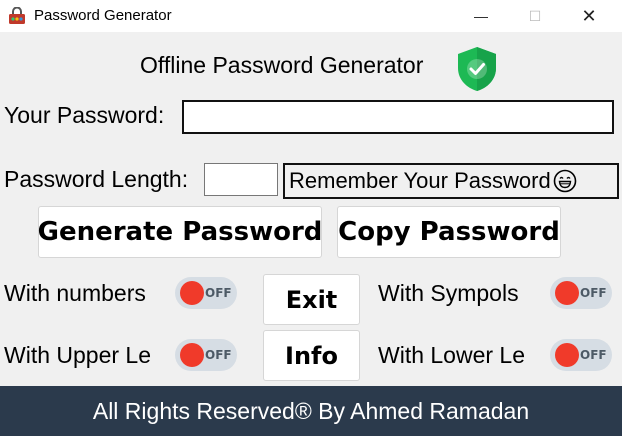 The height and width of the screenshot is (436, 622). I want to click on shield-check-icon, so click(477, 69).